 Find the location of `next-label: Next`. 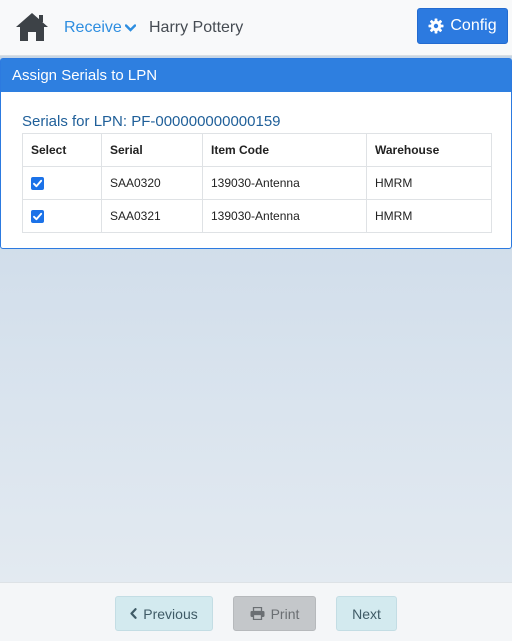

next-label: Next is located at coordinates (366, 613).